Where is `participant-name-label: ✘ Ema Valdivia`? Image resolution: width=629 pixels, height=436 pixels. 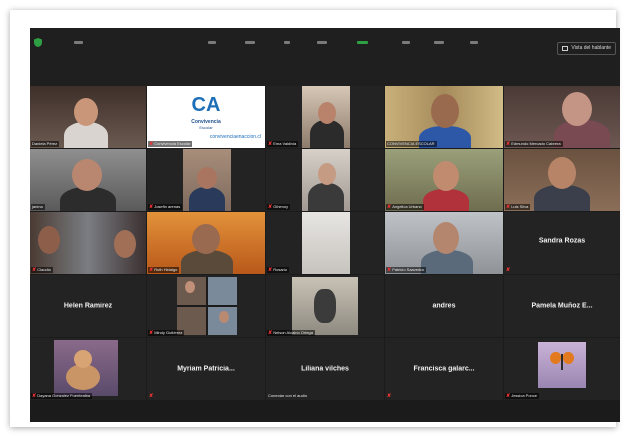 participant-name-label: ✘ Ema Valdivia is located at coordinates (283, 144).